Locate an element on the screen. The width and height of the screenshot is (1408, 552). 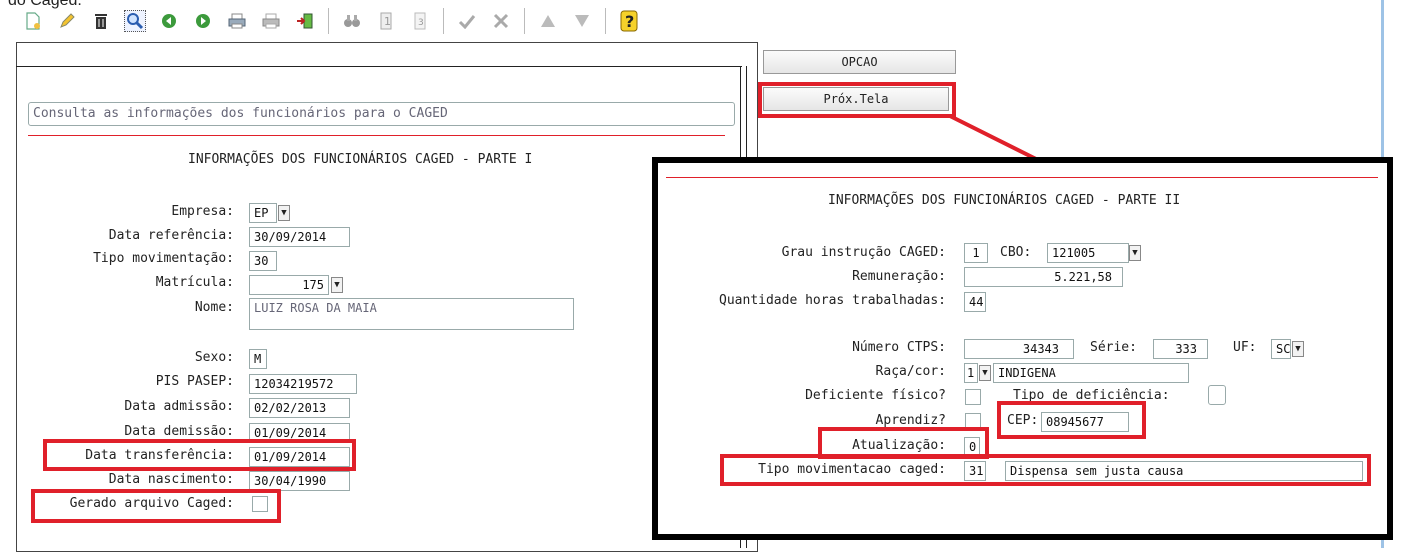
cbo-field: 121005 is located at coordinates (1088, 253).